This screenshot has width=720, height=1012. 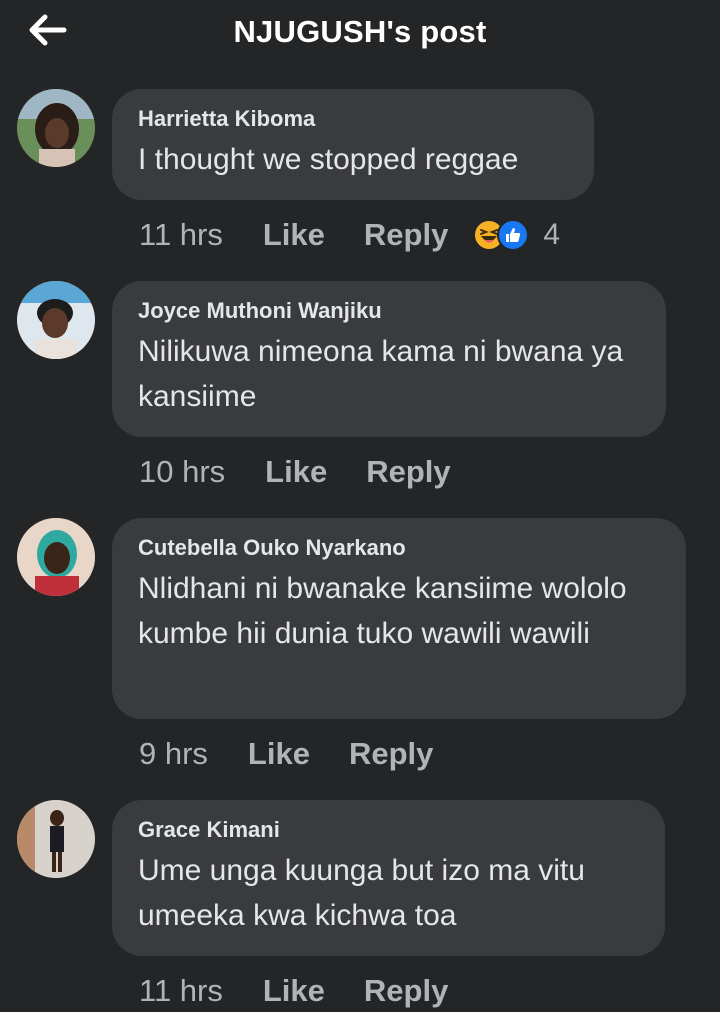 I want to click on page-title: NJUGUSH's post, so click(x=360, y=31).